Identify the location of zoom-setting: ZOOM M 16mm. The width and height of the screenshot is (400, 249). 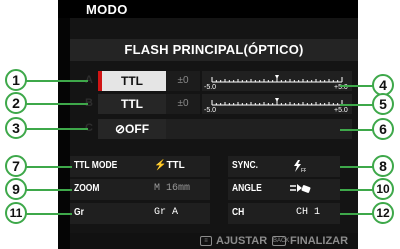
(140, 189).